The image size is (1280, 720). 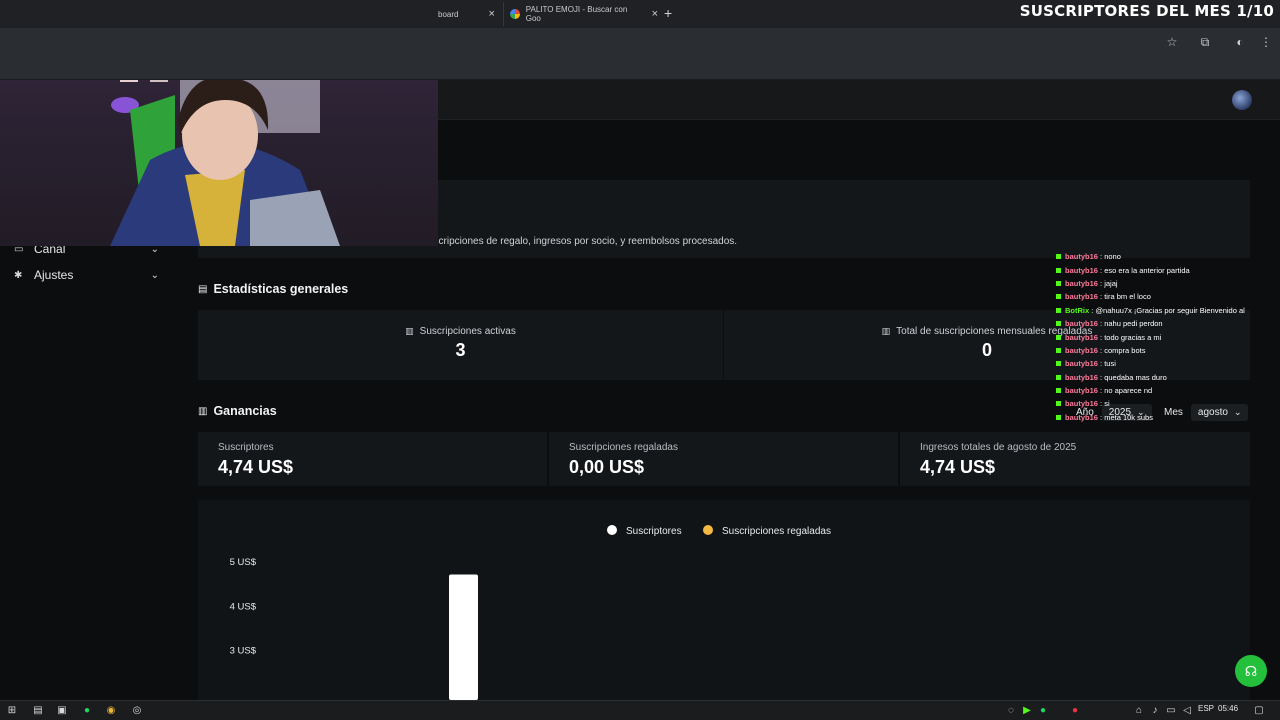 What do you see at coordinates (1240, 42) in the screenshot?
I see `profile-icon: ◐` at bounding box center [1240, 42].